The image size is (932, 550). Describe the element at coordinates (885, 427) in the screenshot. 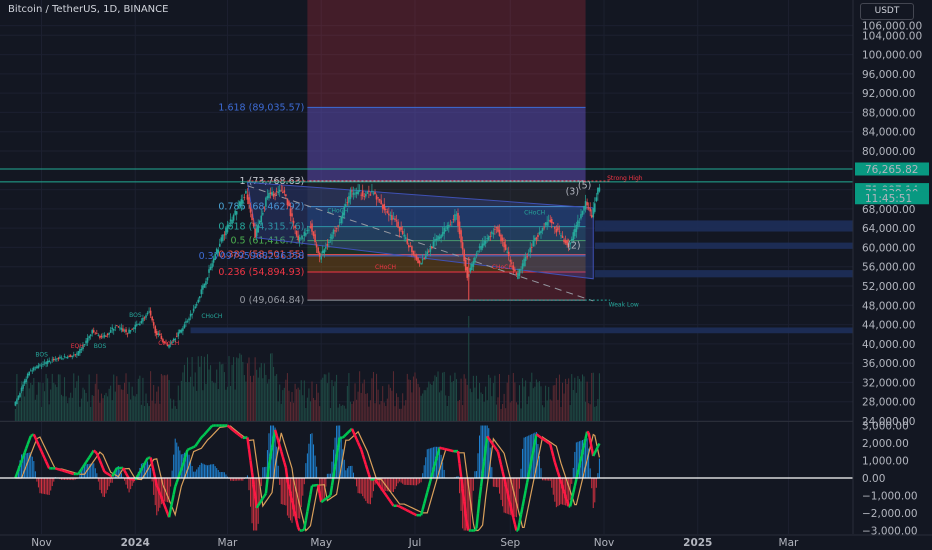

I see `osc-tick-label: 3,000.00` at that location.